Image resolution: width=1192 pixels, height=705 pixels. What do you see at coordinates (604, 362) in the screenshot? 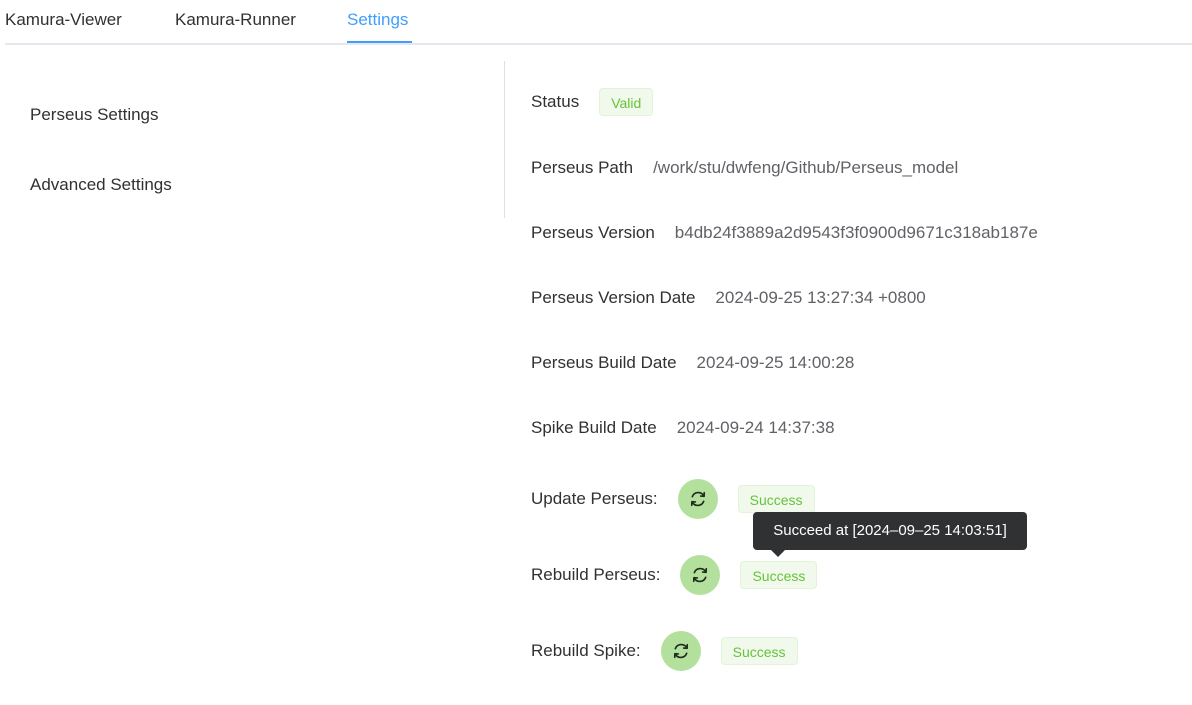
I see `perseus-build-date-label: Perseus Build Date` at bounding box center [604, 362].